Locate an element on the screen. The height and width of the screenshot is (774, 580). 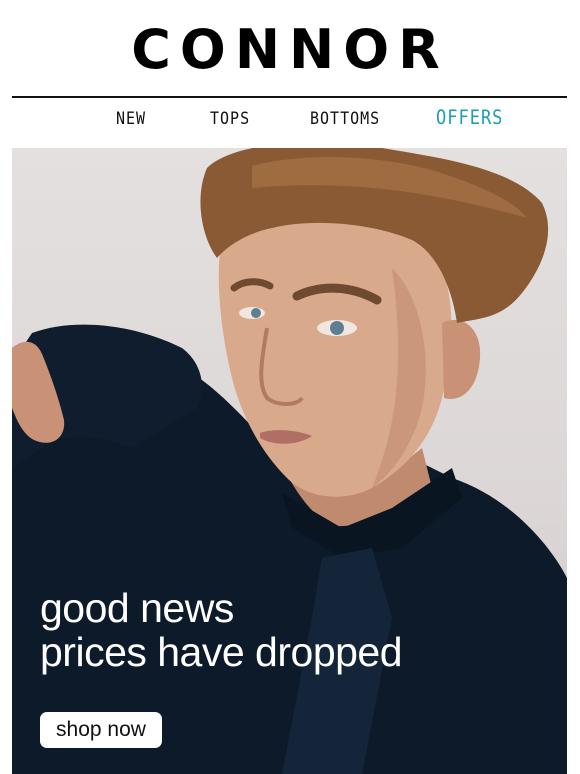
brand-logo: CONNOR is located at coordinates (290, 50).